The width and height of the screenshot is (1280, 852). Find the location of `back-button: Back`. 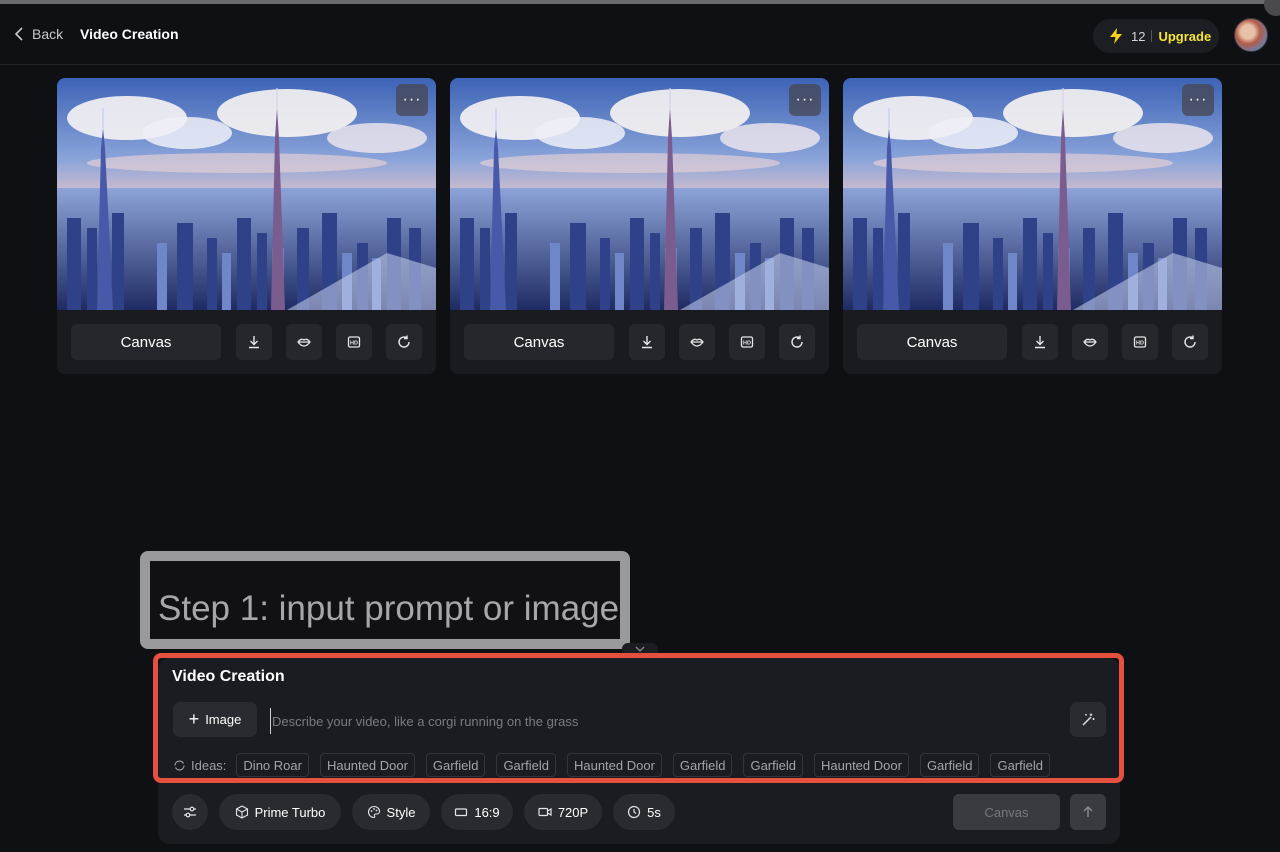

back-button: Back is located at coordinates (38, 34).